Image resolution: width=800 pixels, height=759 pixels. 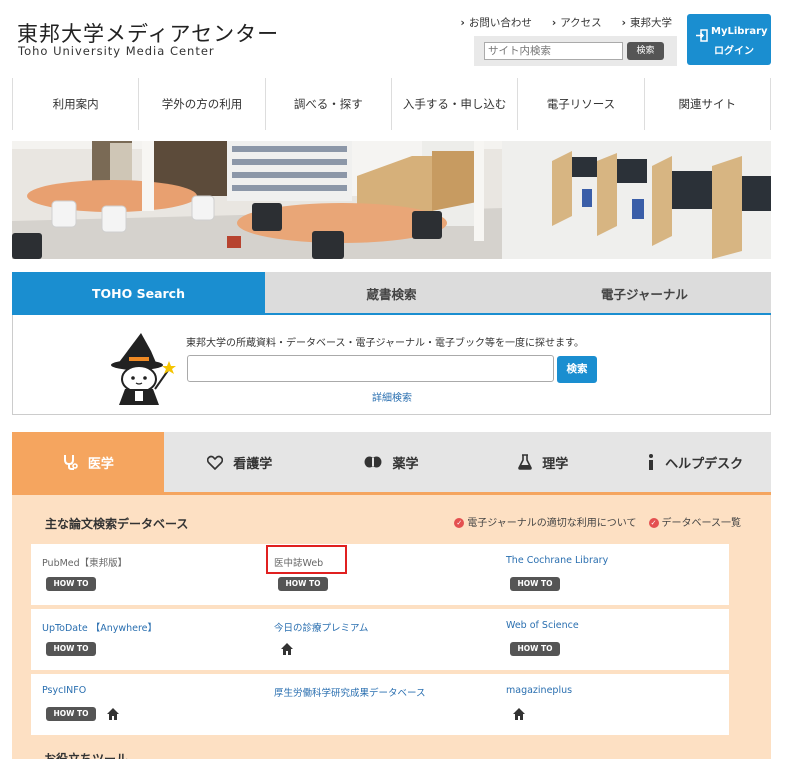 What do you see at coordinates (702, 35) in the screenshot?
I see `login-icon` at bounding box center [702, 35].